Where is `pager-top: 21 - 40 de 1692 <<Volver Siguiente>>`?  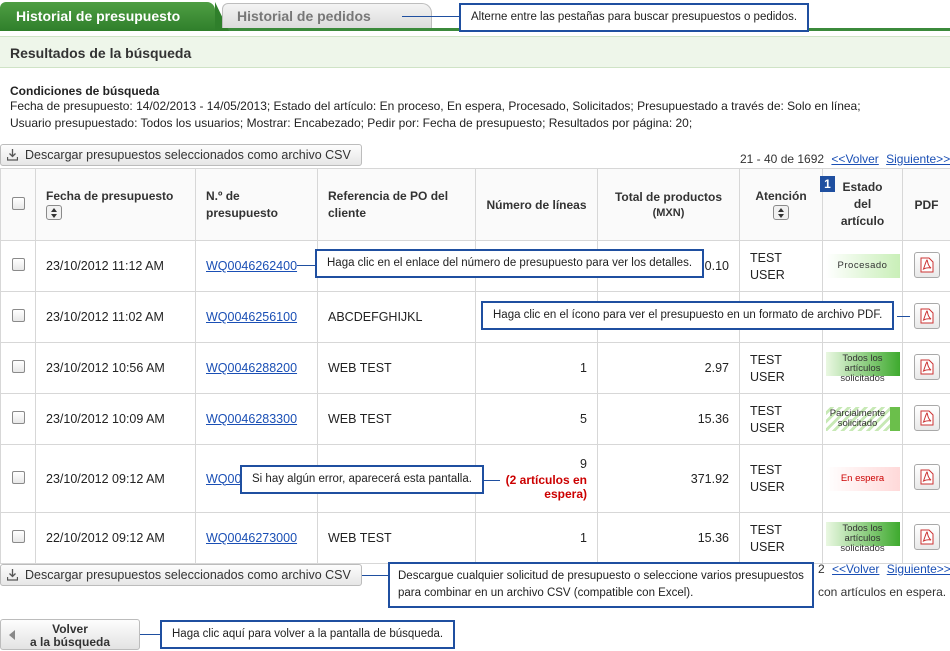 pager-top: 21 - 40 de 1692 <<Volver Siguiente>> is located at coordinates (845, 159).